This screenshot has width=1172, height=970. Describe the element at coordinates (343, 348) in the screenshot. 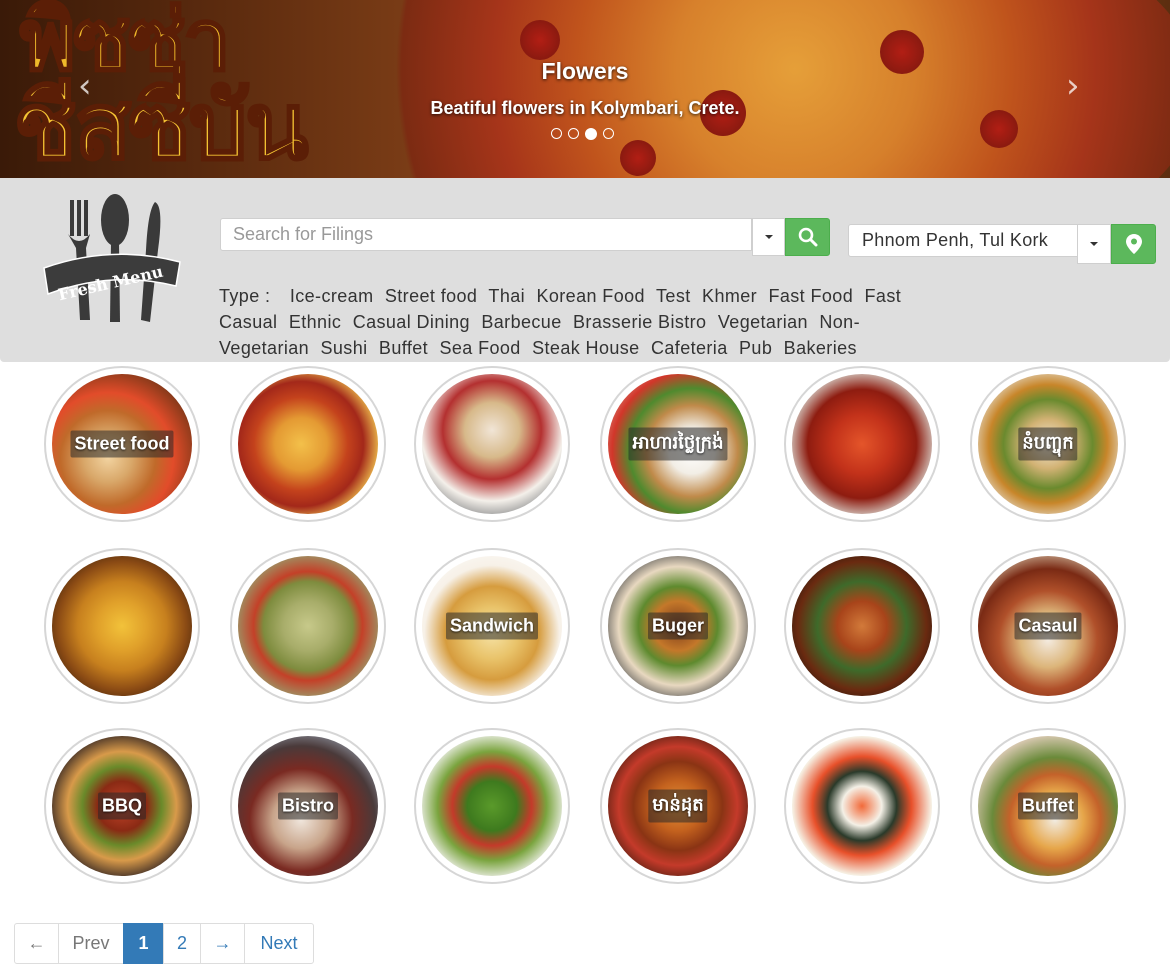

I see `type-filter-link: Sushi` at that location.